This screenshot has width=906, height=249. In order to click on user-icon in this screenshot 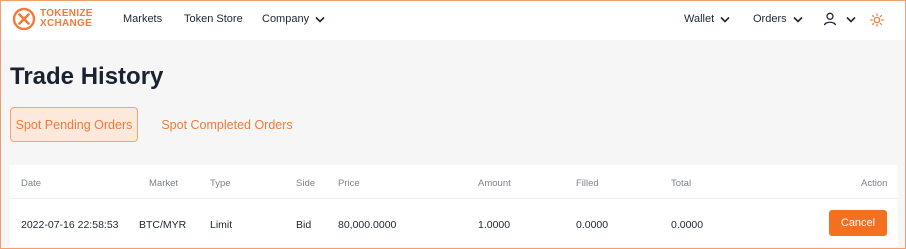, I will do `click(830, 19)`.